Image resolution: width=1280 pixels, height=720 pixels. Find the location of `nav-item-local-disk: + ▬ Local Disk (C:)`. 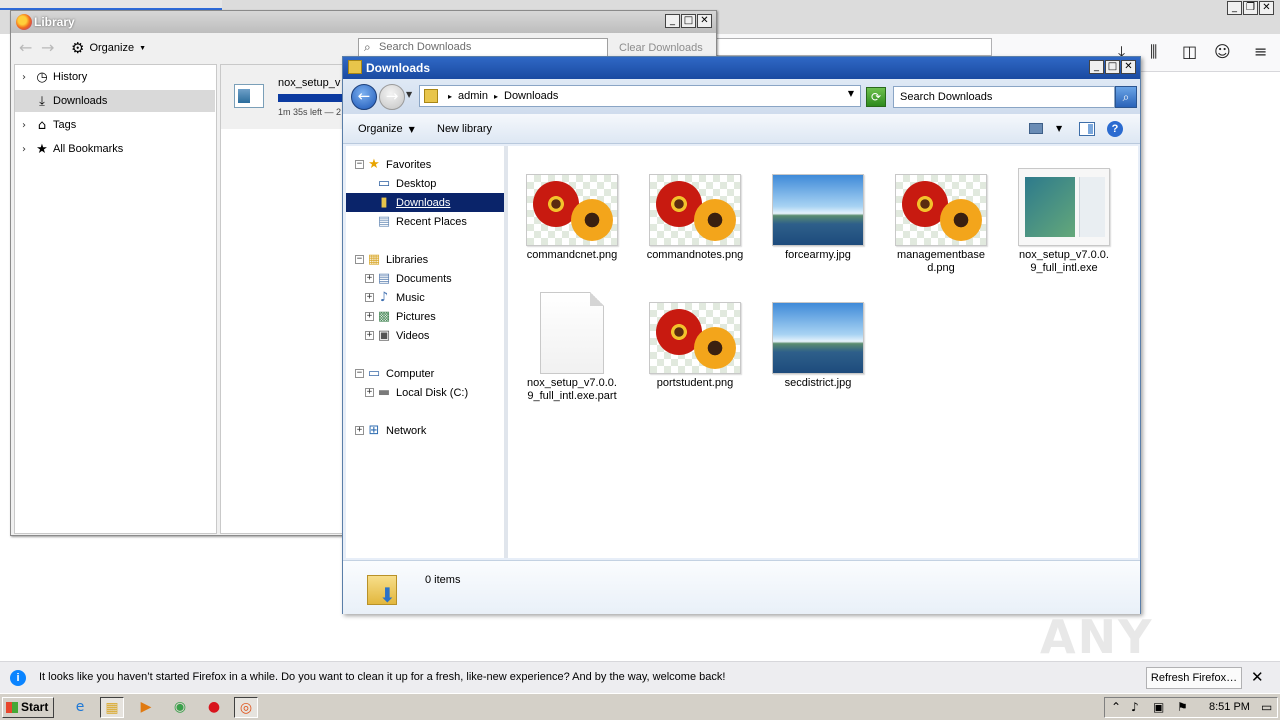

nav-item-local-disk: + ▬ Local Disk (C:) is located at coordinates (425, 392).